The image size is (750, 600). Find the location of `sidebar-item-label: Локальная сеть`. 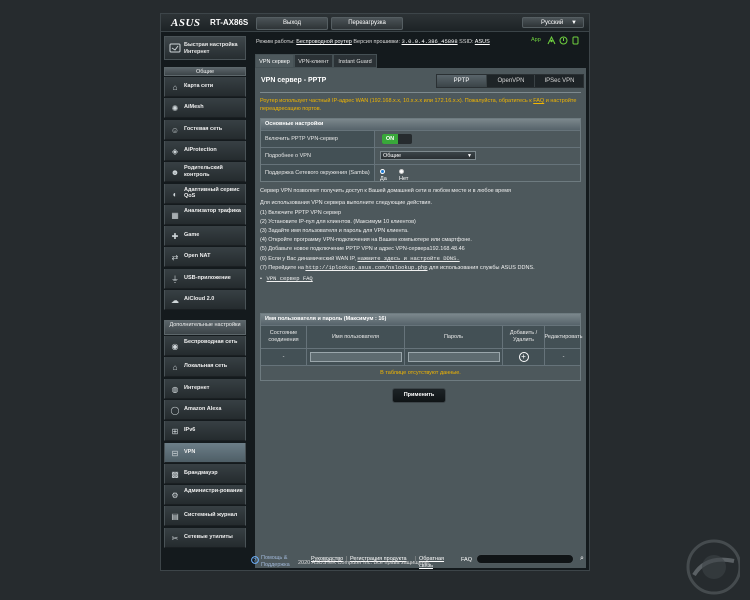

sidebar-item-label: Локальная сеть is located at coordinates (206, 366).